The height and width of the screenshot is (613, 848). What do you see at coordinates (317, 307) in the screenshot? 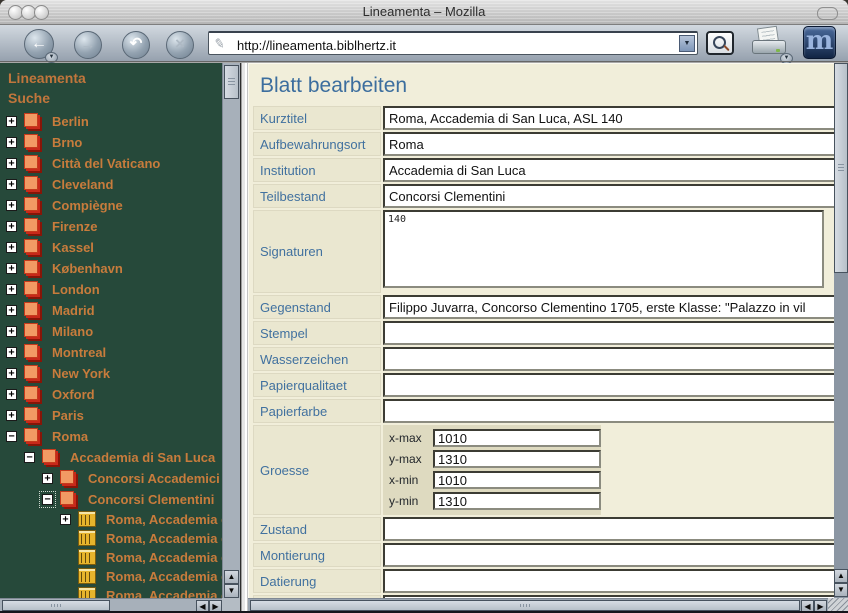
I see `field-label: Gegenstand` at bounding box center [317, 307].